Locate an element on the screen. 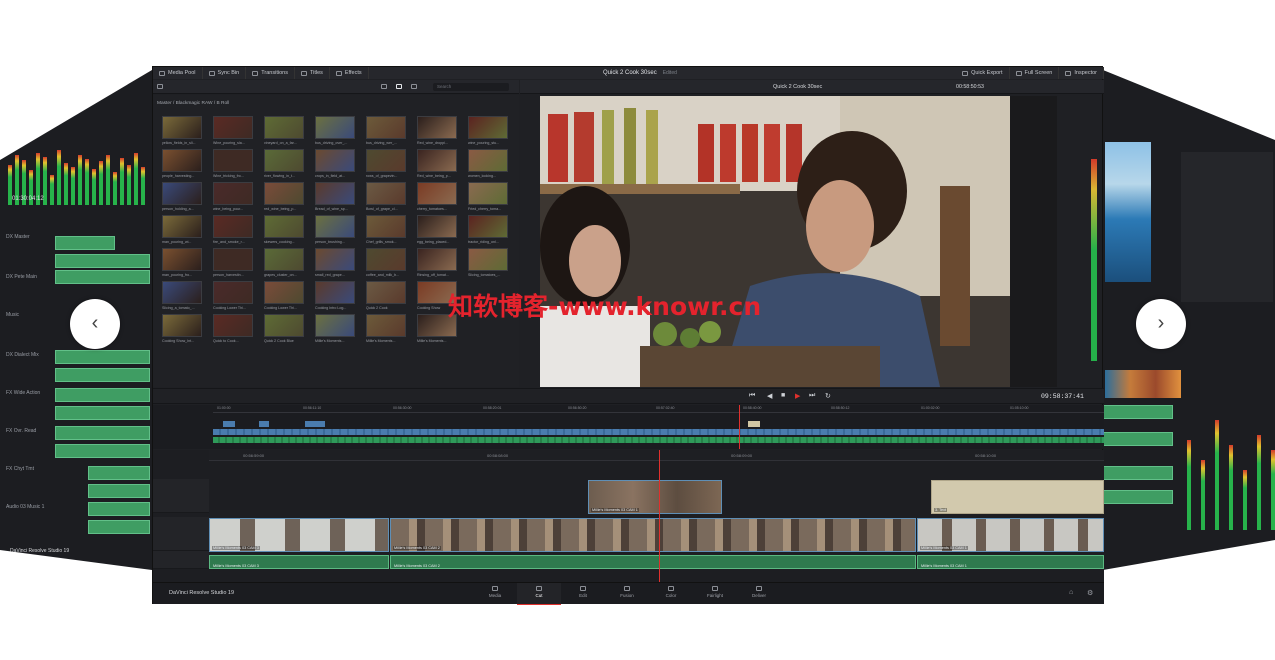  left-track-6: FX Ovr. Read is located at coordinates (21, 431).